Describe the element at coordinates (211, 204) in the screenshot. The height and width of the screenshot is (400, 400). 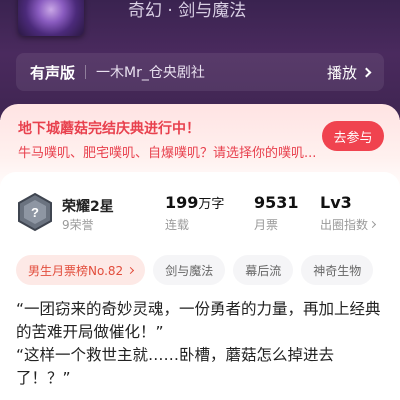
I see `word-count-unit: 万字` at that location.